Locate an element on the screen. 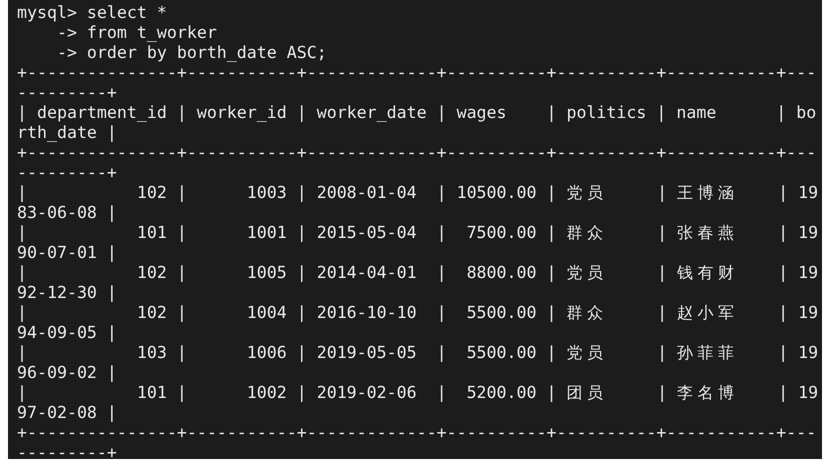 The height and width of the screenshot is (461, 831). terminal-line: | 102 | 1005 | 2014-04-01 | 8800.00 | 党员 | 钱有财 | 19 is located at coordinates (417, 273).